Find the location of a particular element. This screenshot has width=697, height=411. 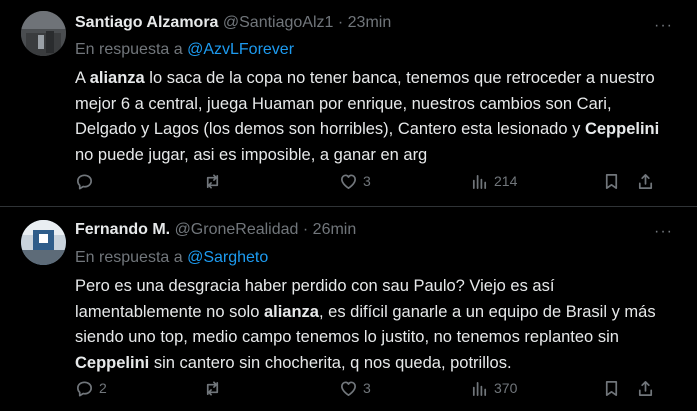

tweet-header: Santiago Alzamora @SantiagoAlz1 · 23min is located at coordinates (366, 23).